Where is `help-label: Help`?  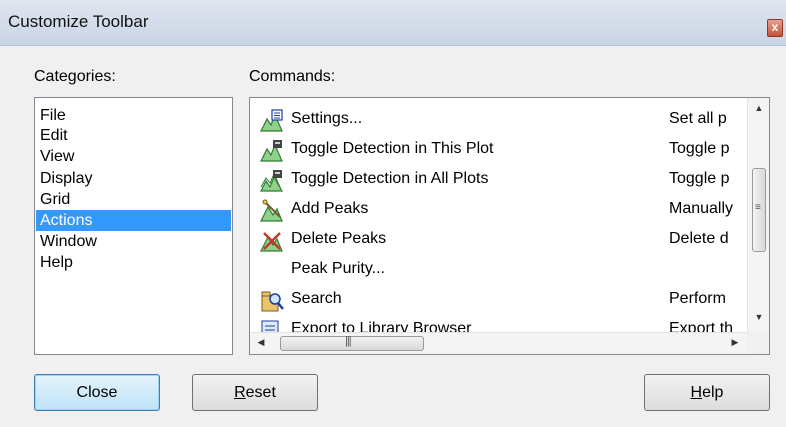
help-label: Help is located at coordinates (707, 392).